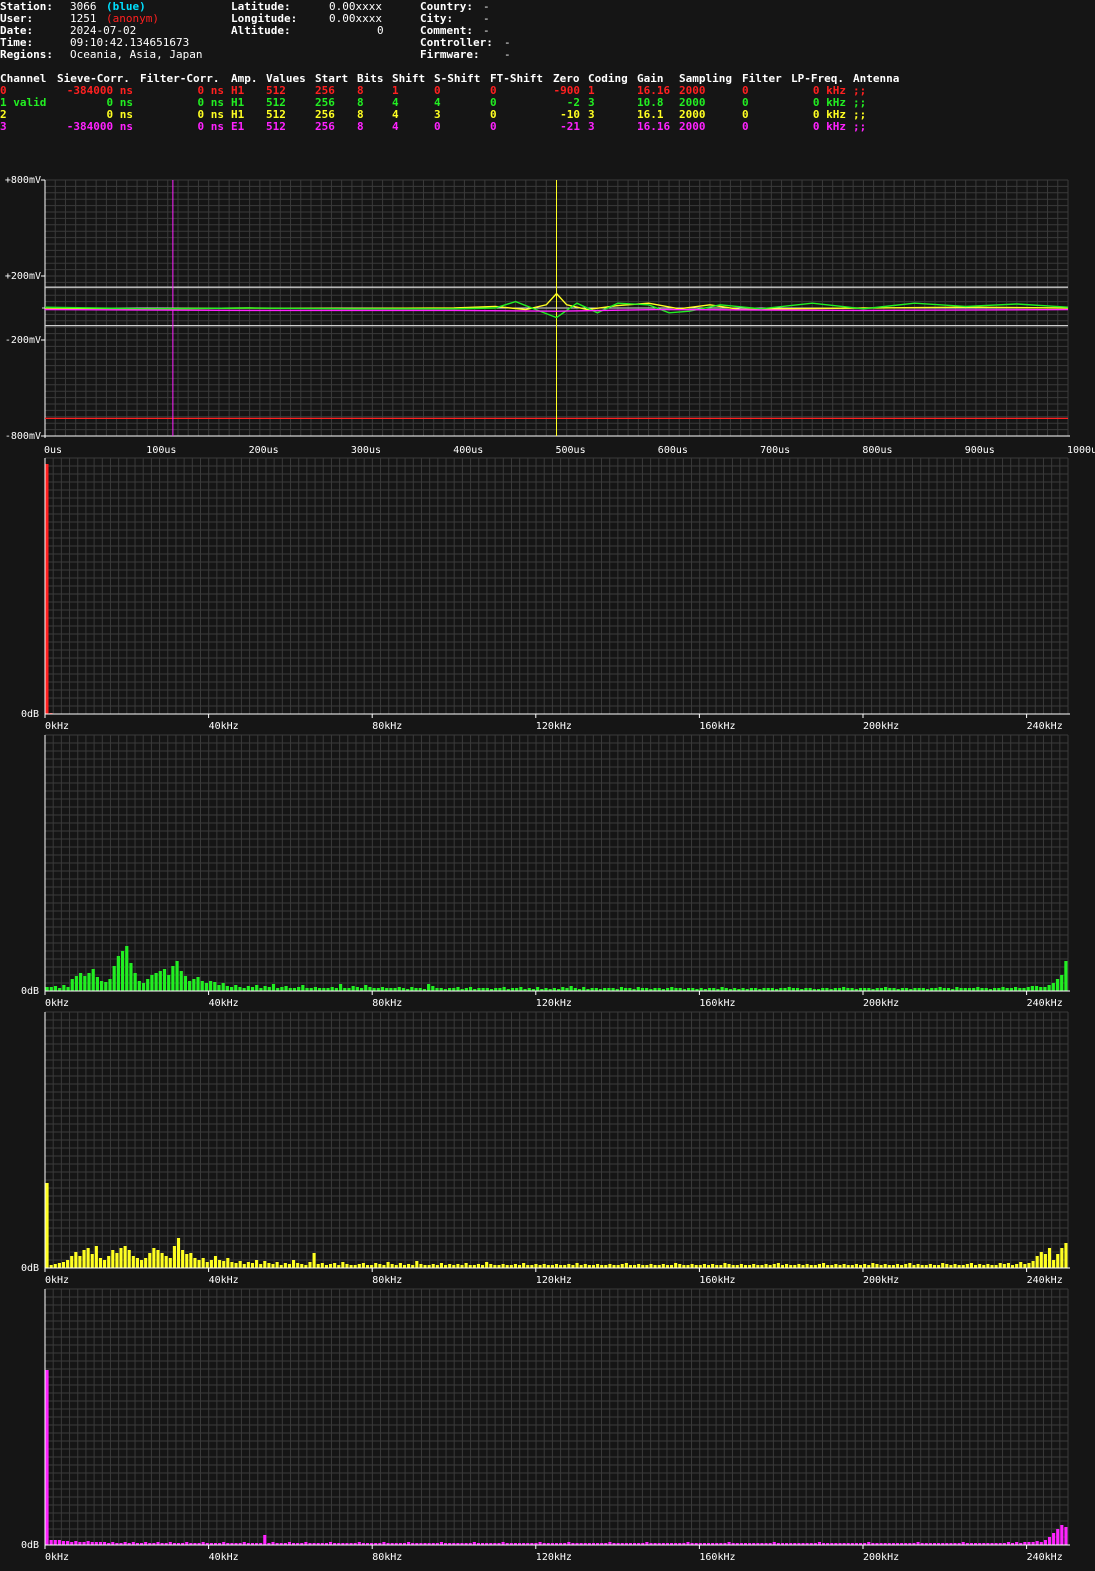 The width and height of the screenshot is (1095, 1571). Describe the element at coordinates (360, 126) in the screenshot. I see `table-cell-bits: 8` at that location.